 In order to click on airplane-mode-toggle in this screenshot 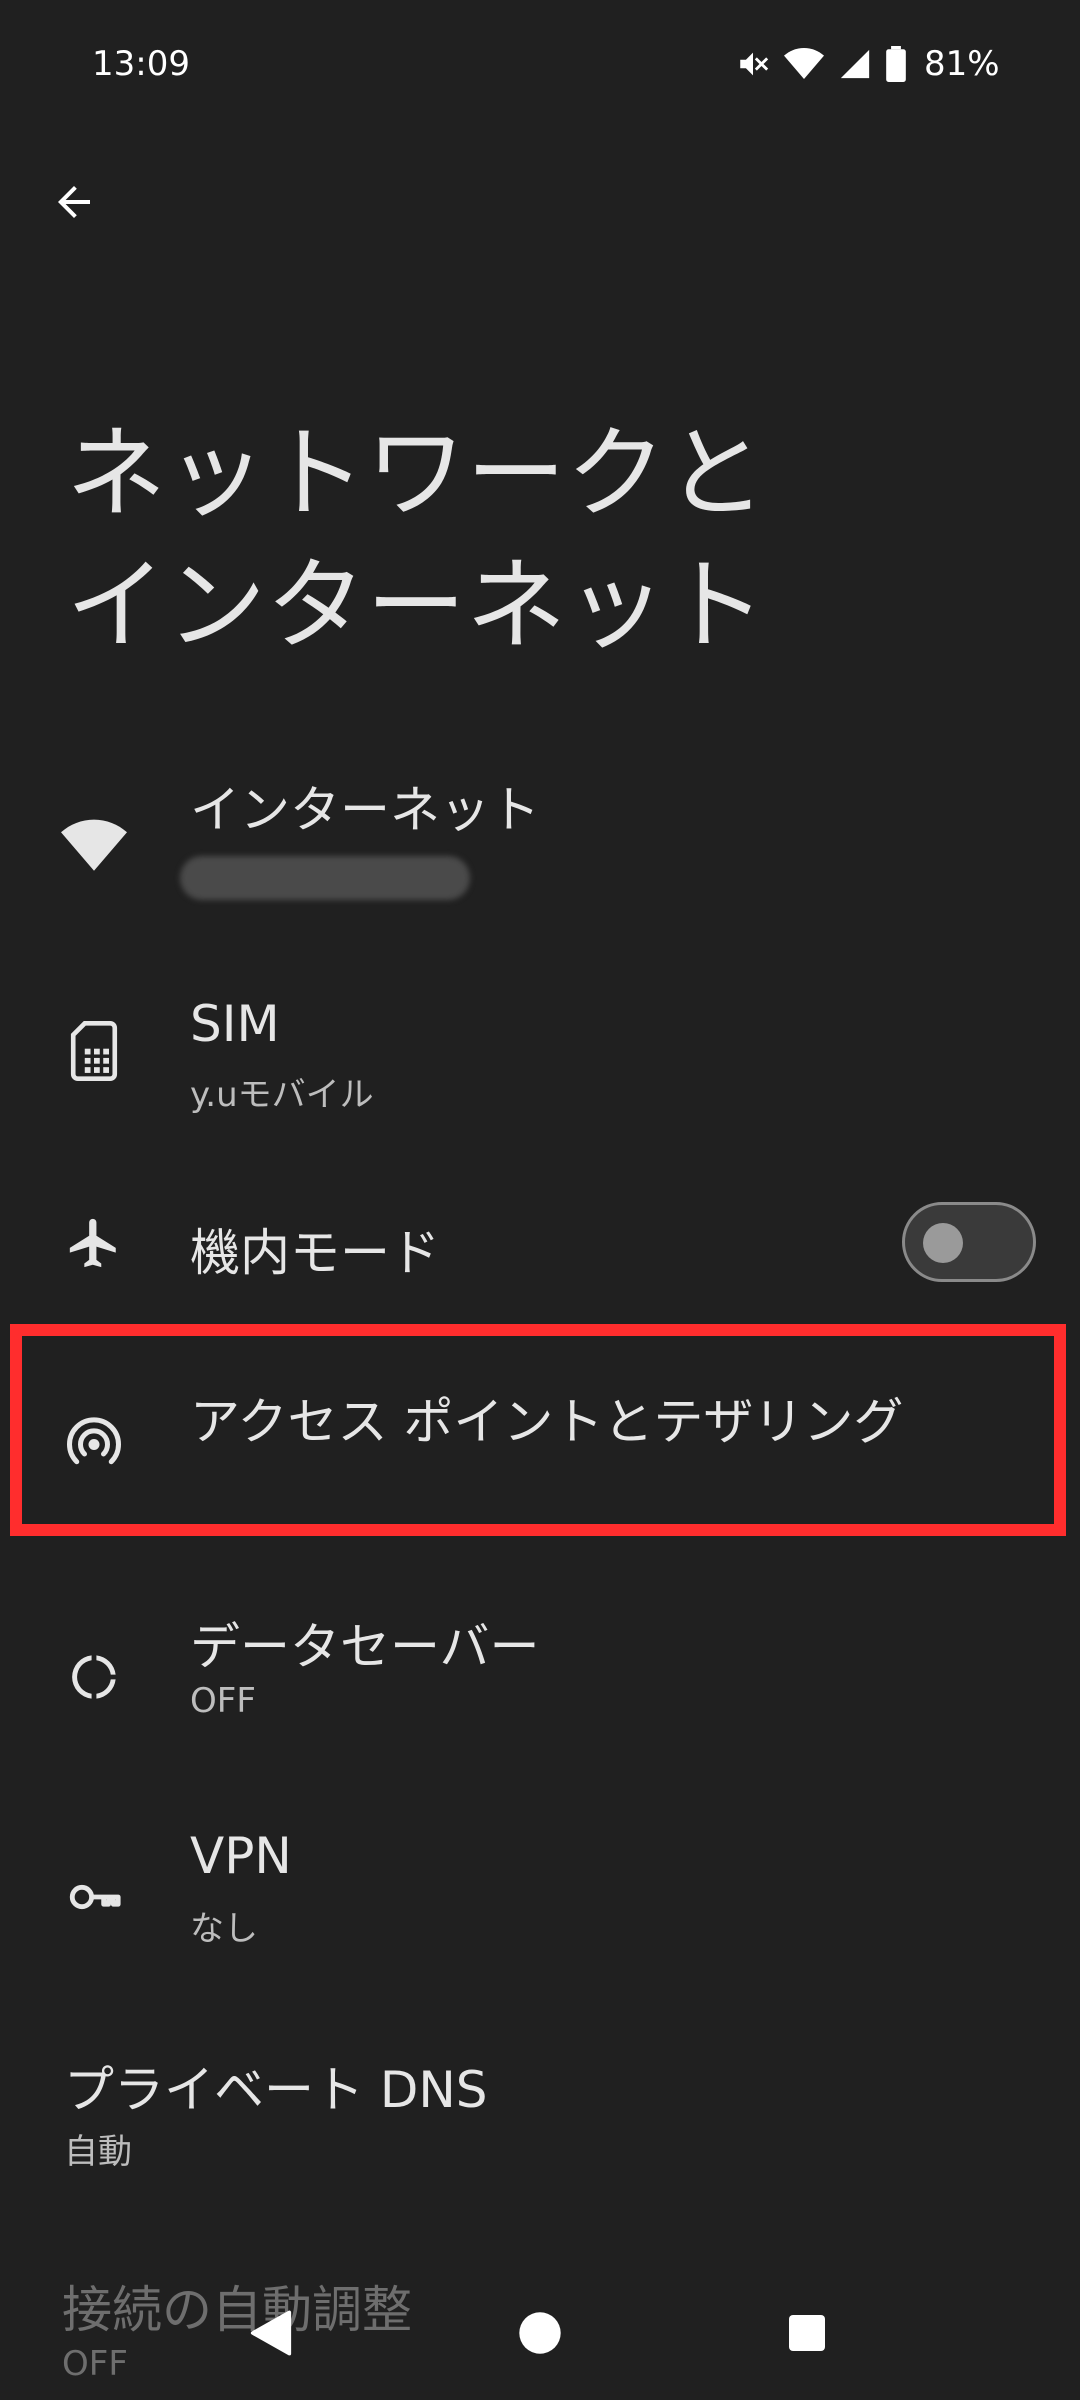, I will do `click(969, 1242)`.